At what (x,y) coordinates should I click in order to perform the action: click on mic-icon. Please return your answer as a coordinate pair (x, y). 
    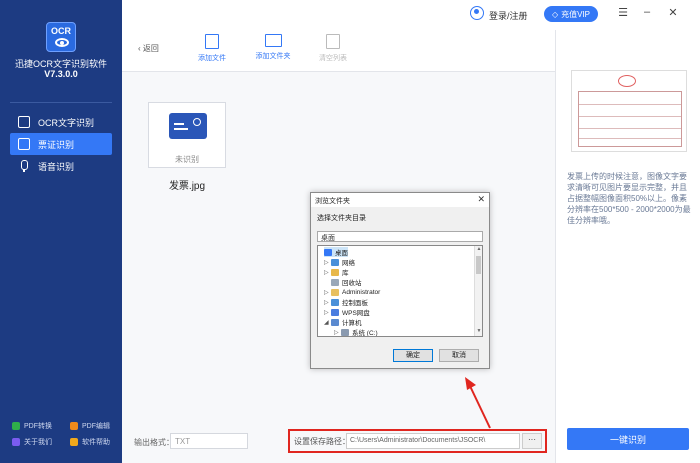
    Looking at the image, I should click on (24, 166).